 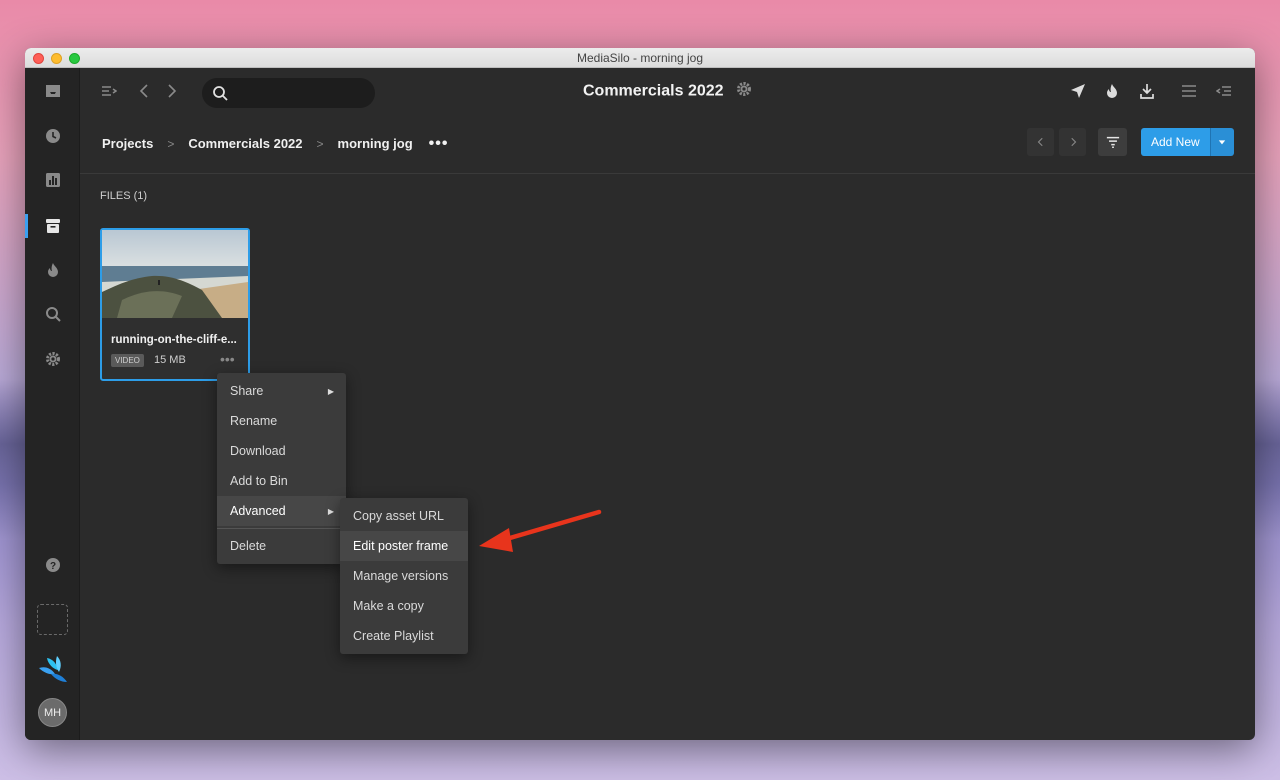 I want to click on settings-gear-icon, so click(x=744, y=91).